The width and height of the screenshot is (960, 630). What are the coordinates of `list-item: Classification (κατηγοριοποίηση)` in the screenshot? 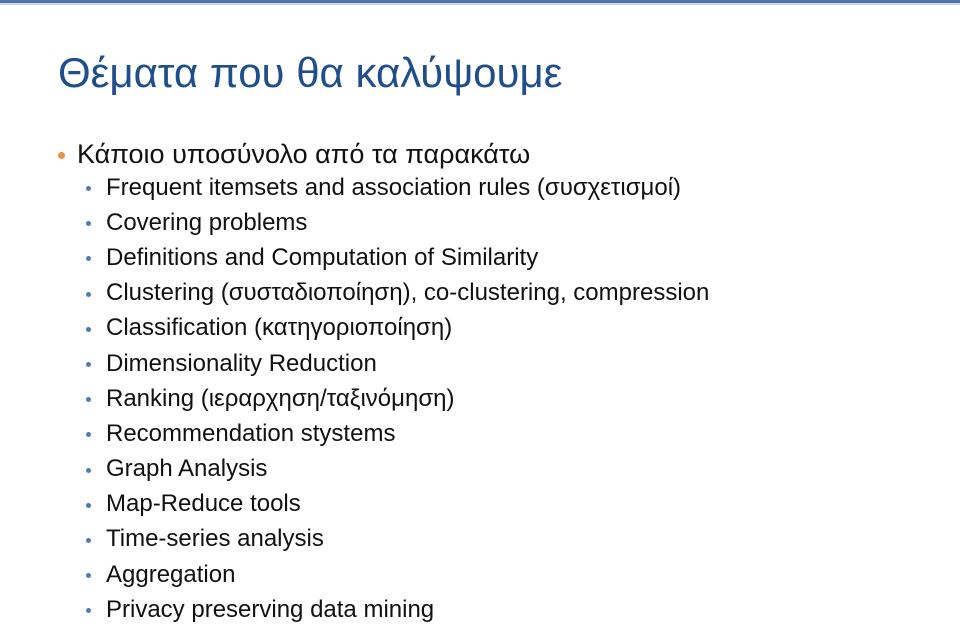 It's located at (397, 328).